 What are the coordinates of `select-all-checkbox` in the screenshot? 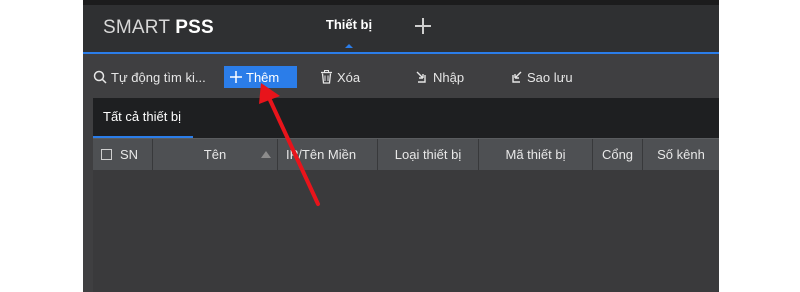 It's located at (106, 154).